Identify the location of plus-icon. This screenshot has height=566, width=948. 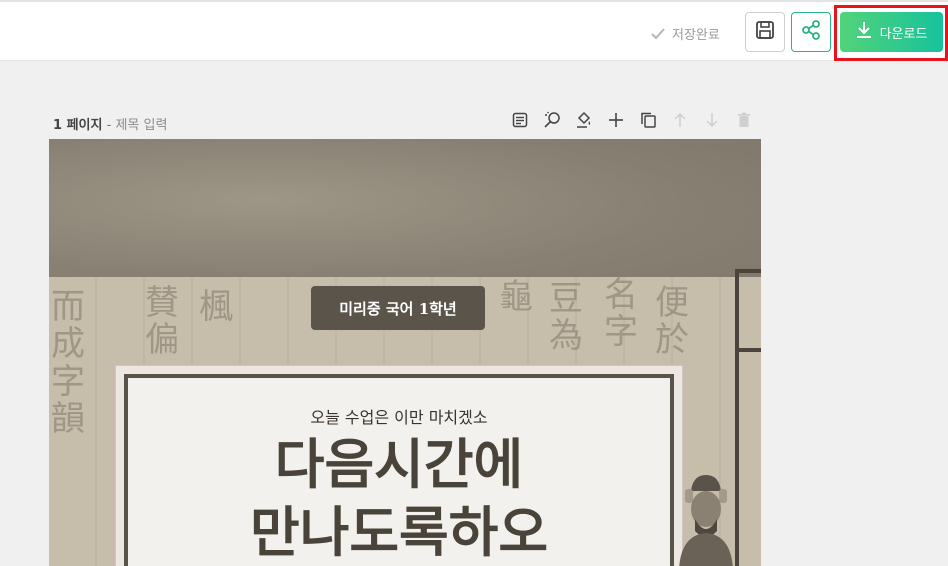
(616, 122).